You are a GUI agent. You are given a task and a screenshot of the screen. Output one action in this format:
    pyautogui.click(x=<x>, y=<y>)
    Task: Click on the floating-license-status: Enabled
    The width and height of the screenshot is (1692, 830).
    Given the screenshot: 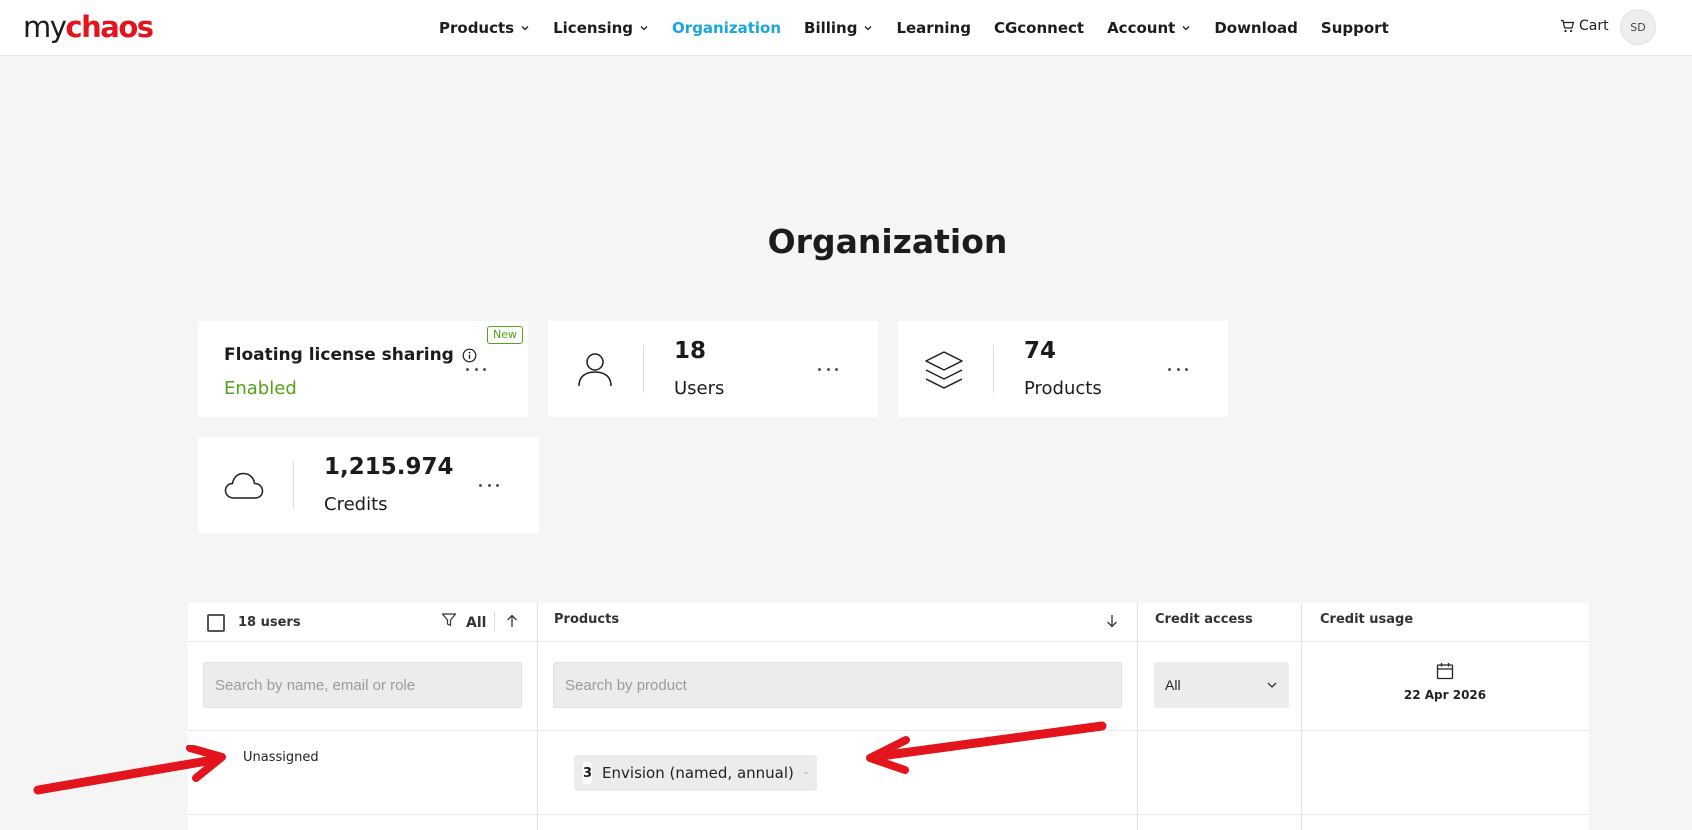 What is the action you would take?
    pyautogui.click(x=260, y=388)
    